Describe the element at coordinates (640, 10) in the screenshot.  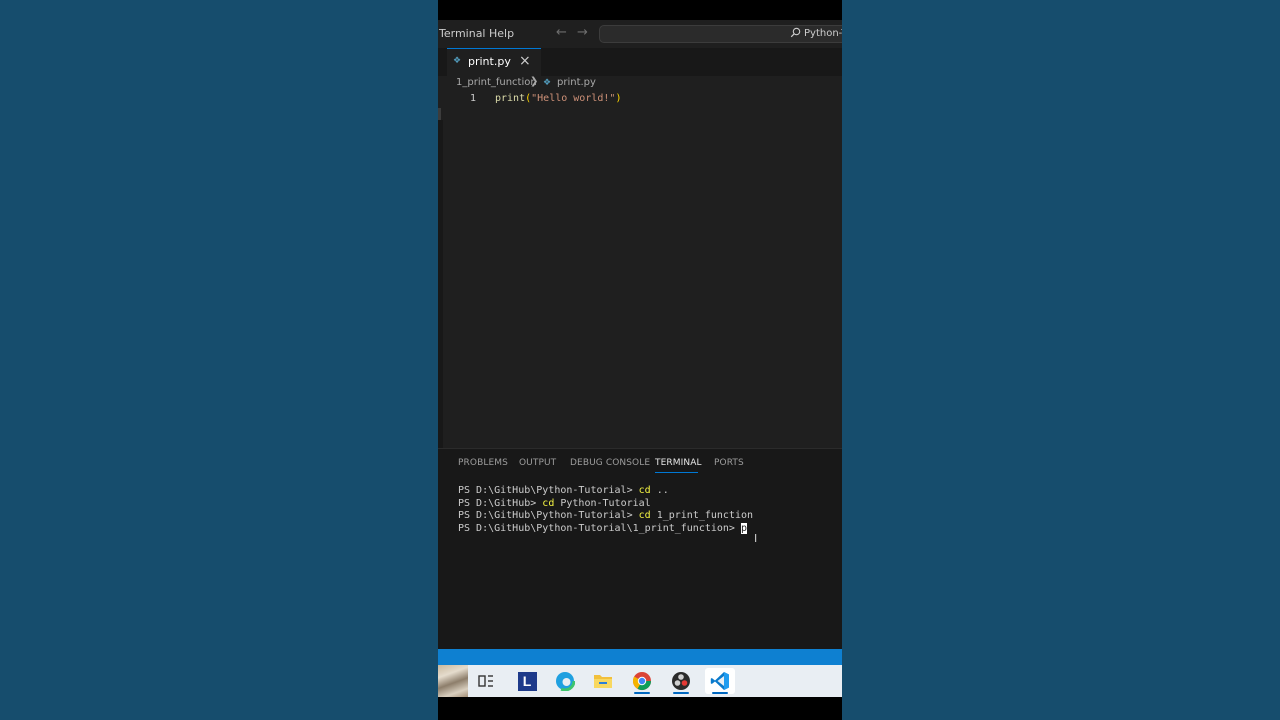
I see `letterbox-top` at that location.